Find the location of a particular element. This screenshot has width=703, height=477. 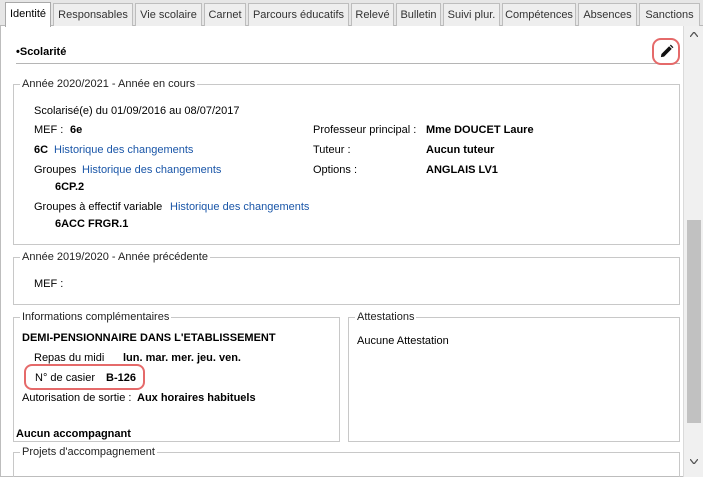

tab-parcours-educatifs: Parcours éducatifs is located at coordinates (298, 14).